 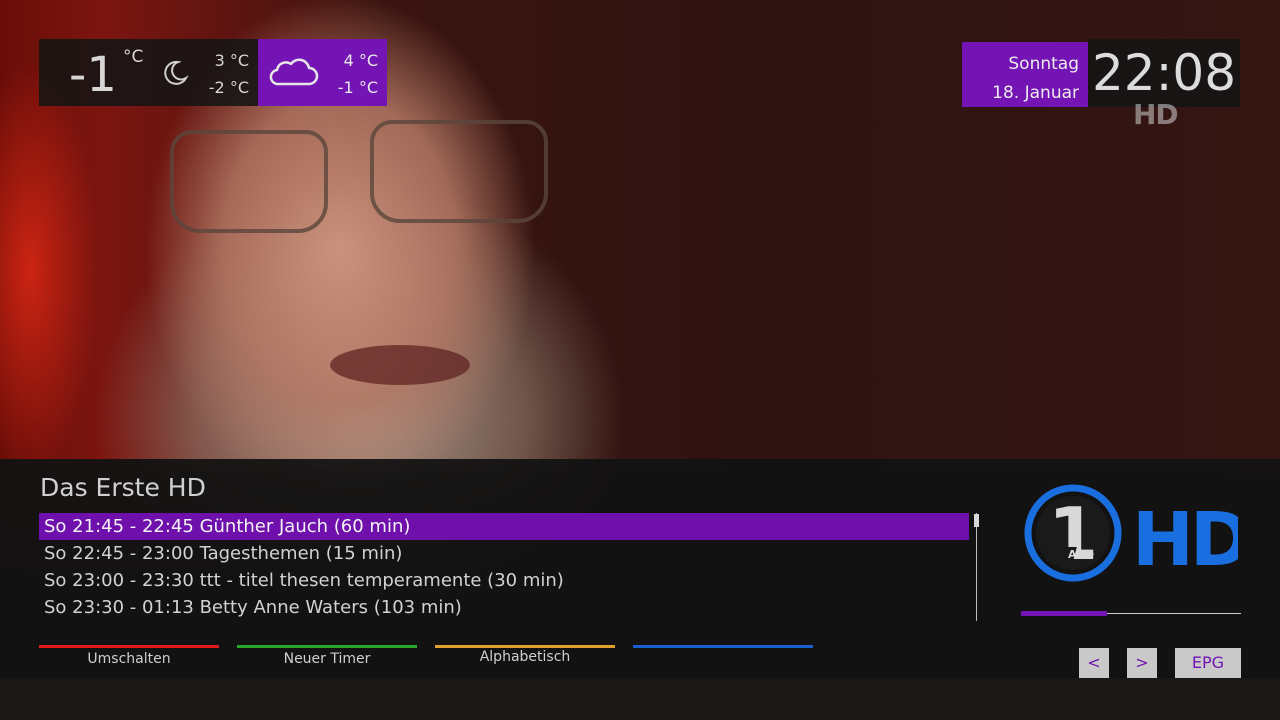 I want to click on today-high: 3 °C, so click(x=231, y=60).